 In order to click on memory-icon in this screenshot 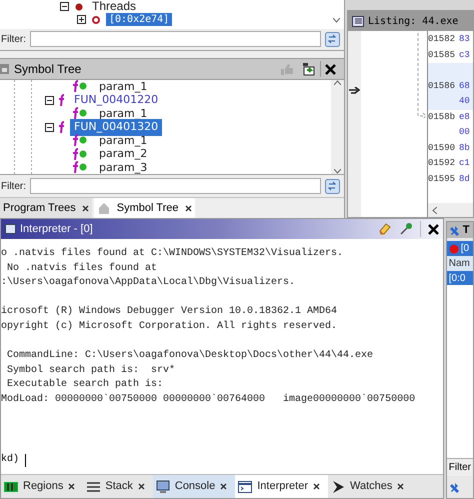, I will do `click(11, 487)`.